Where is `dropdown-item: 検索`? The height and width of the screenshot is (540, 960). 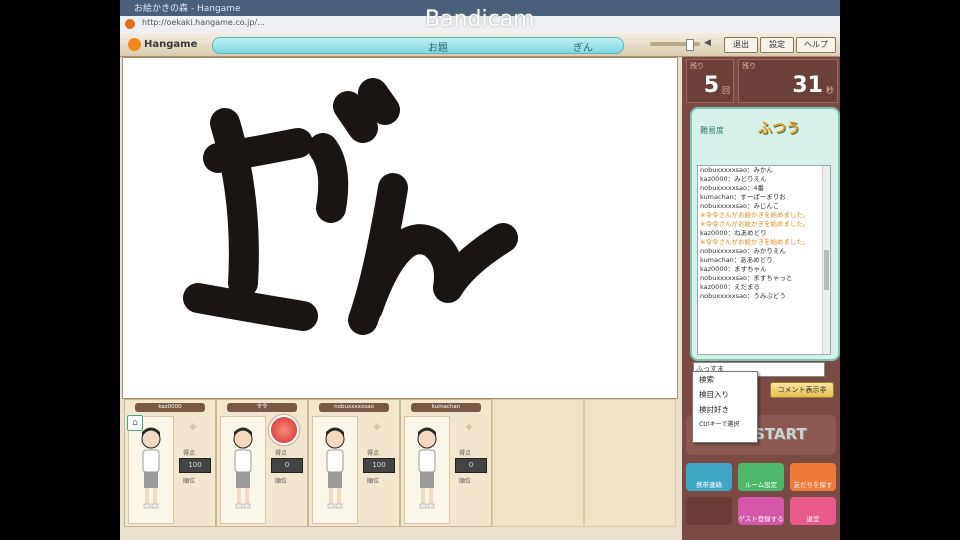 dropdown-item: 検索 is located at coordinates (725, 379).